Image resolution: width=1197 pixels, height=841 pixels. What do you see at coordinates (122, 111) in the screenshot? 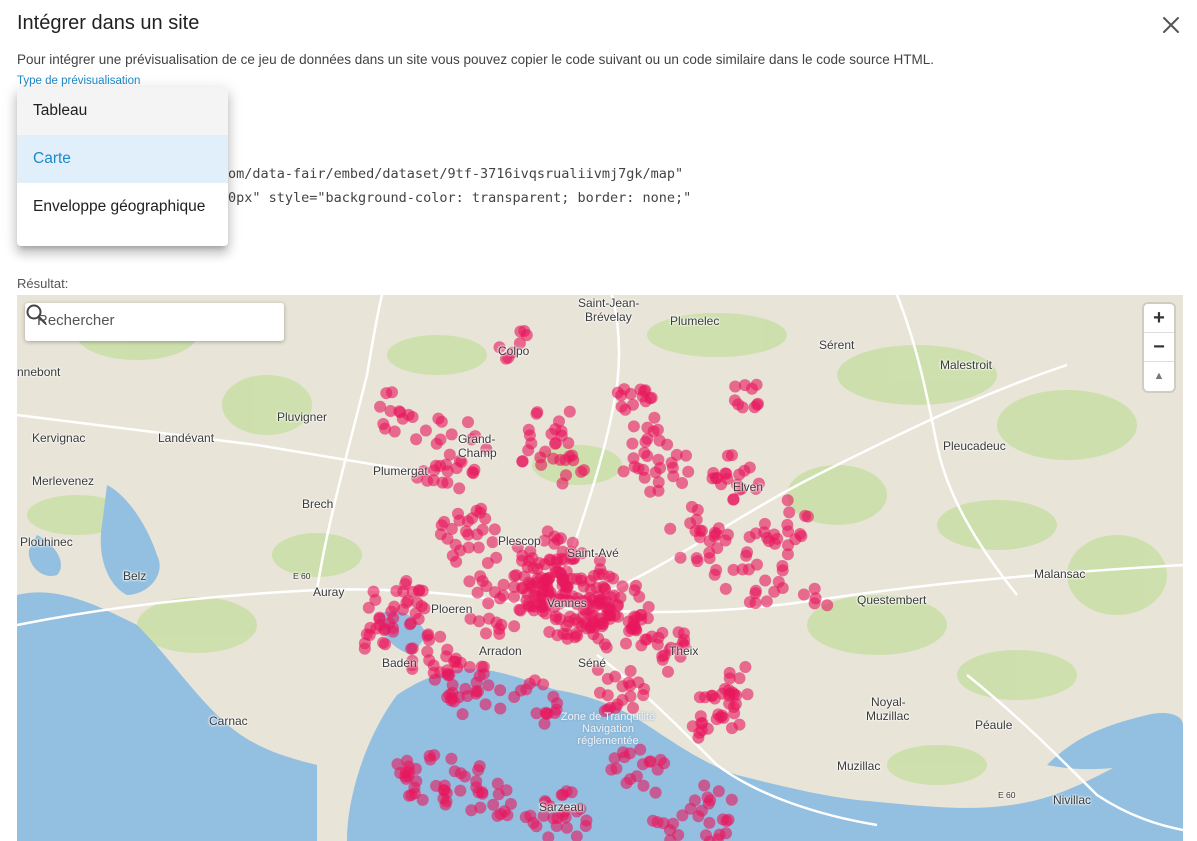
I see `menu-item-tableau: Tableau` at bounding box center [122, 111].